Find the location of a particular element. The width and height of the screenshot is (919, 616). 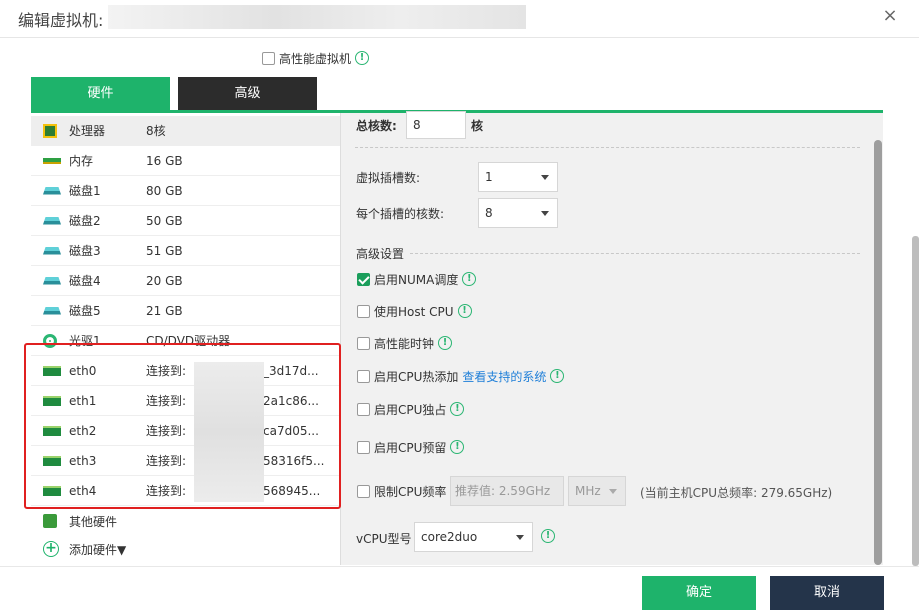

hw-name: 磁盘2 is located at coordinates (85, 221).